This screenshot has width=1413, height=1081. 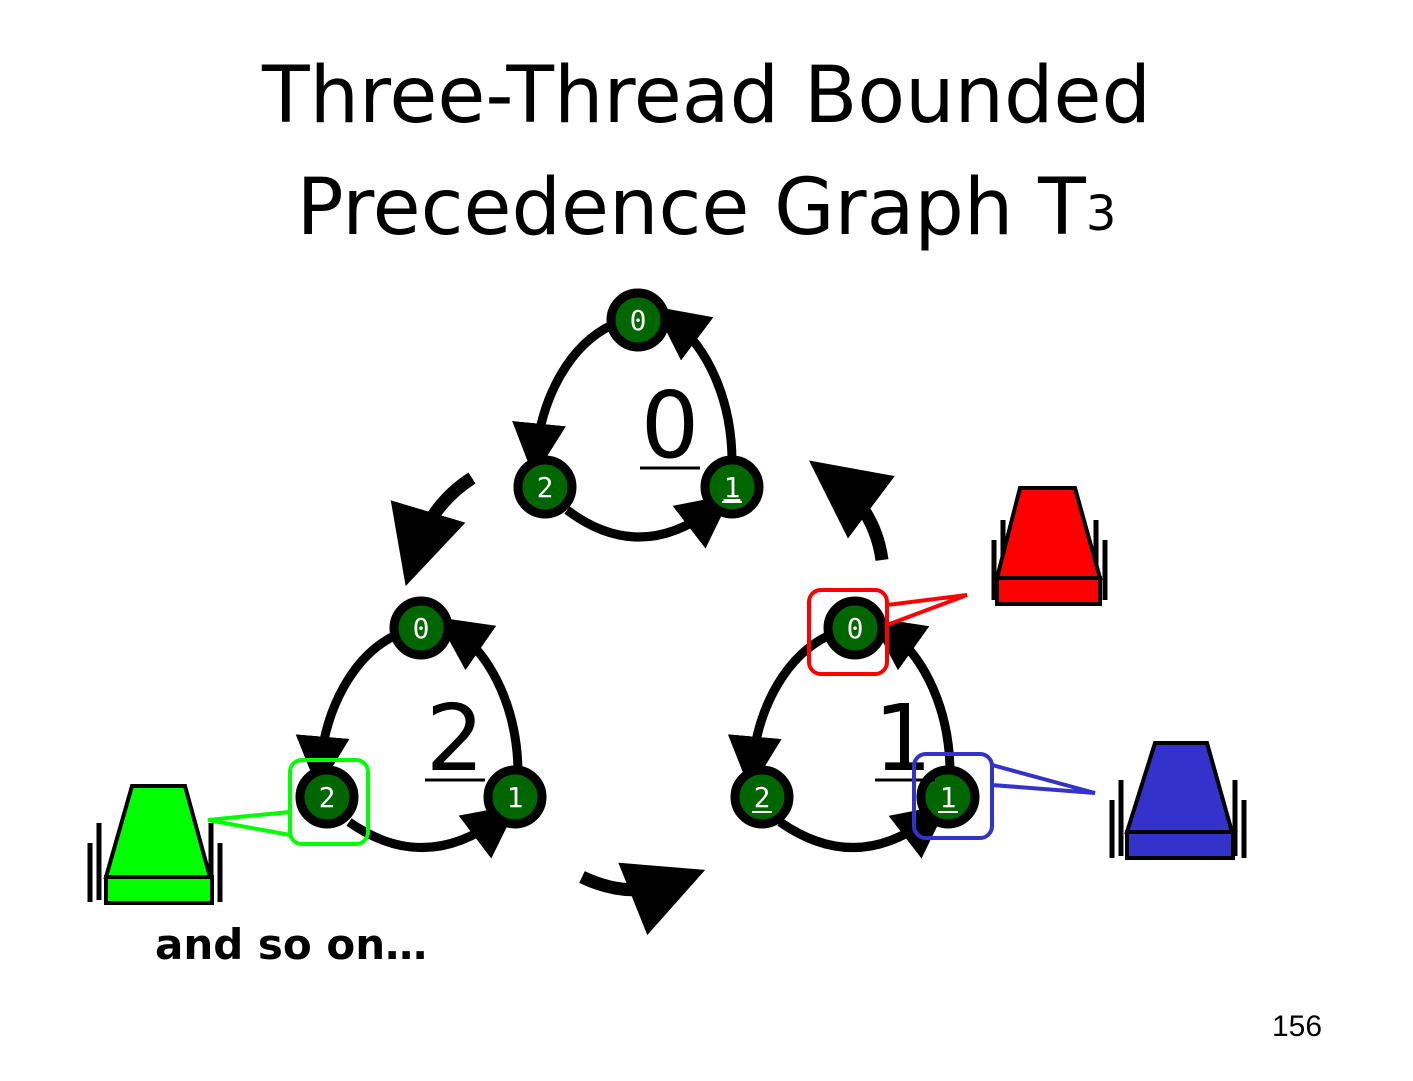 What do you see at coordinates (421, 727) in the screenshot?
I see `subgraph-left: 0 2 1 2` at bounding box center [421, 727].